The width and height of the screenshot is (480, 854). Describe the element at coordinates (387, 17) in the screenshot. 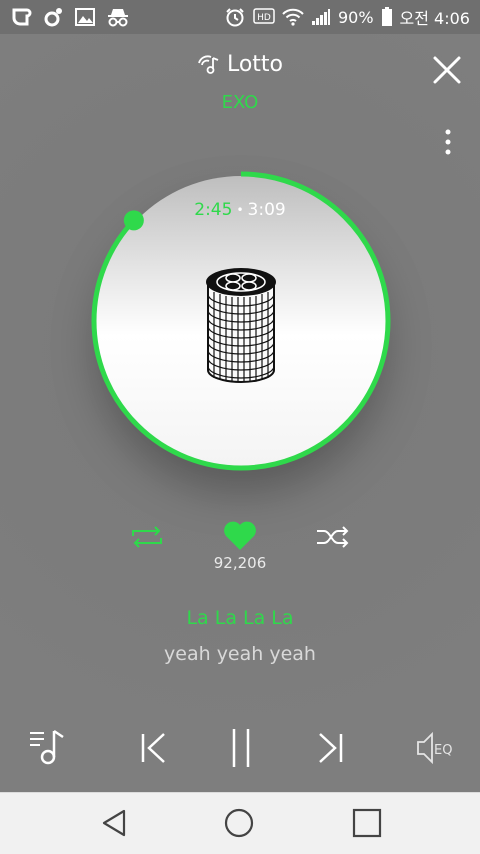

I see `battery-icon` at that location.